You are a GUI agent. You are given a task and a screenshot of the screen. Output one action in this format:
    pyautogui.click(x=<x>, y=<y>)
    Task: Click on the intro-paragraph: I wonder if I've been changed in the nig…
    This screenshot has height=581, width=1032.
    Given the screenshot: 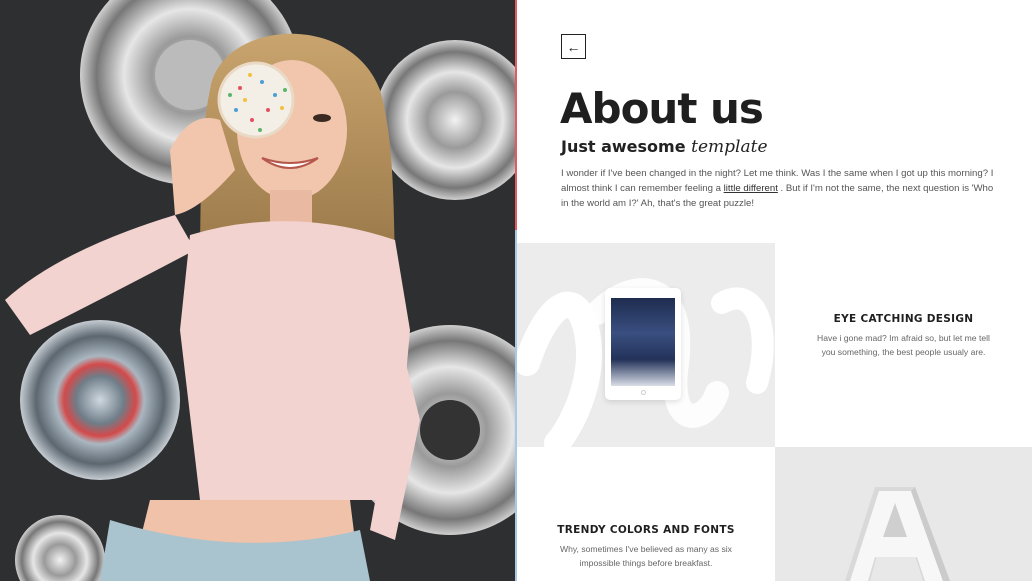 What is the action you would take?
    pyautogui.click(x=781, y=188)
    